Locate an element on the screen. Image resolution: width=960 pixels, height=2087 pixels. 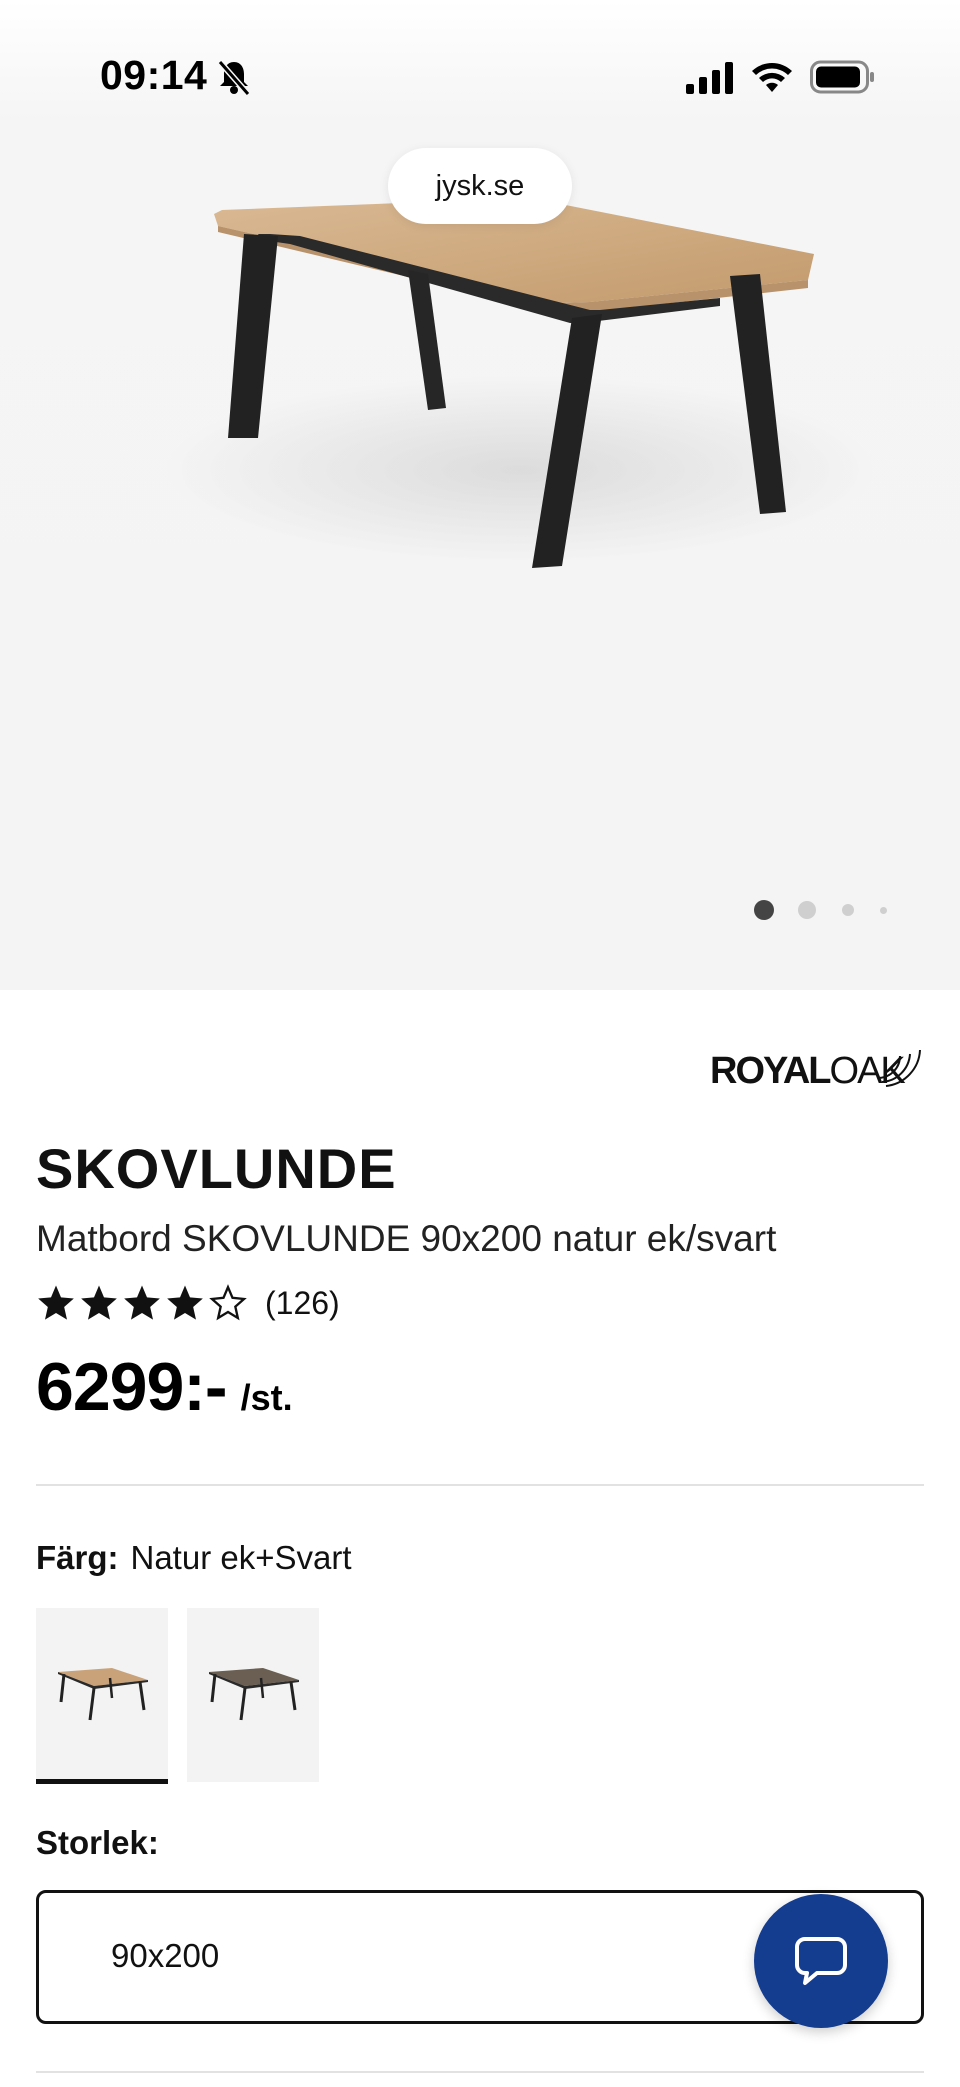
color-swatch-mork-ek-svart is located at coordinates (253, 1695).